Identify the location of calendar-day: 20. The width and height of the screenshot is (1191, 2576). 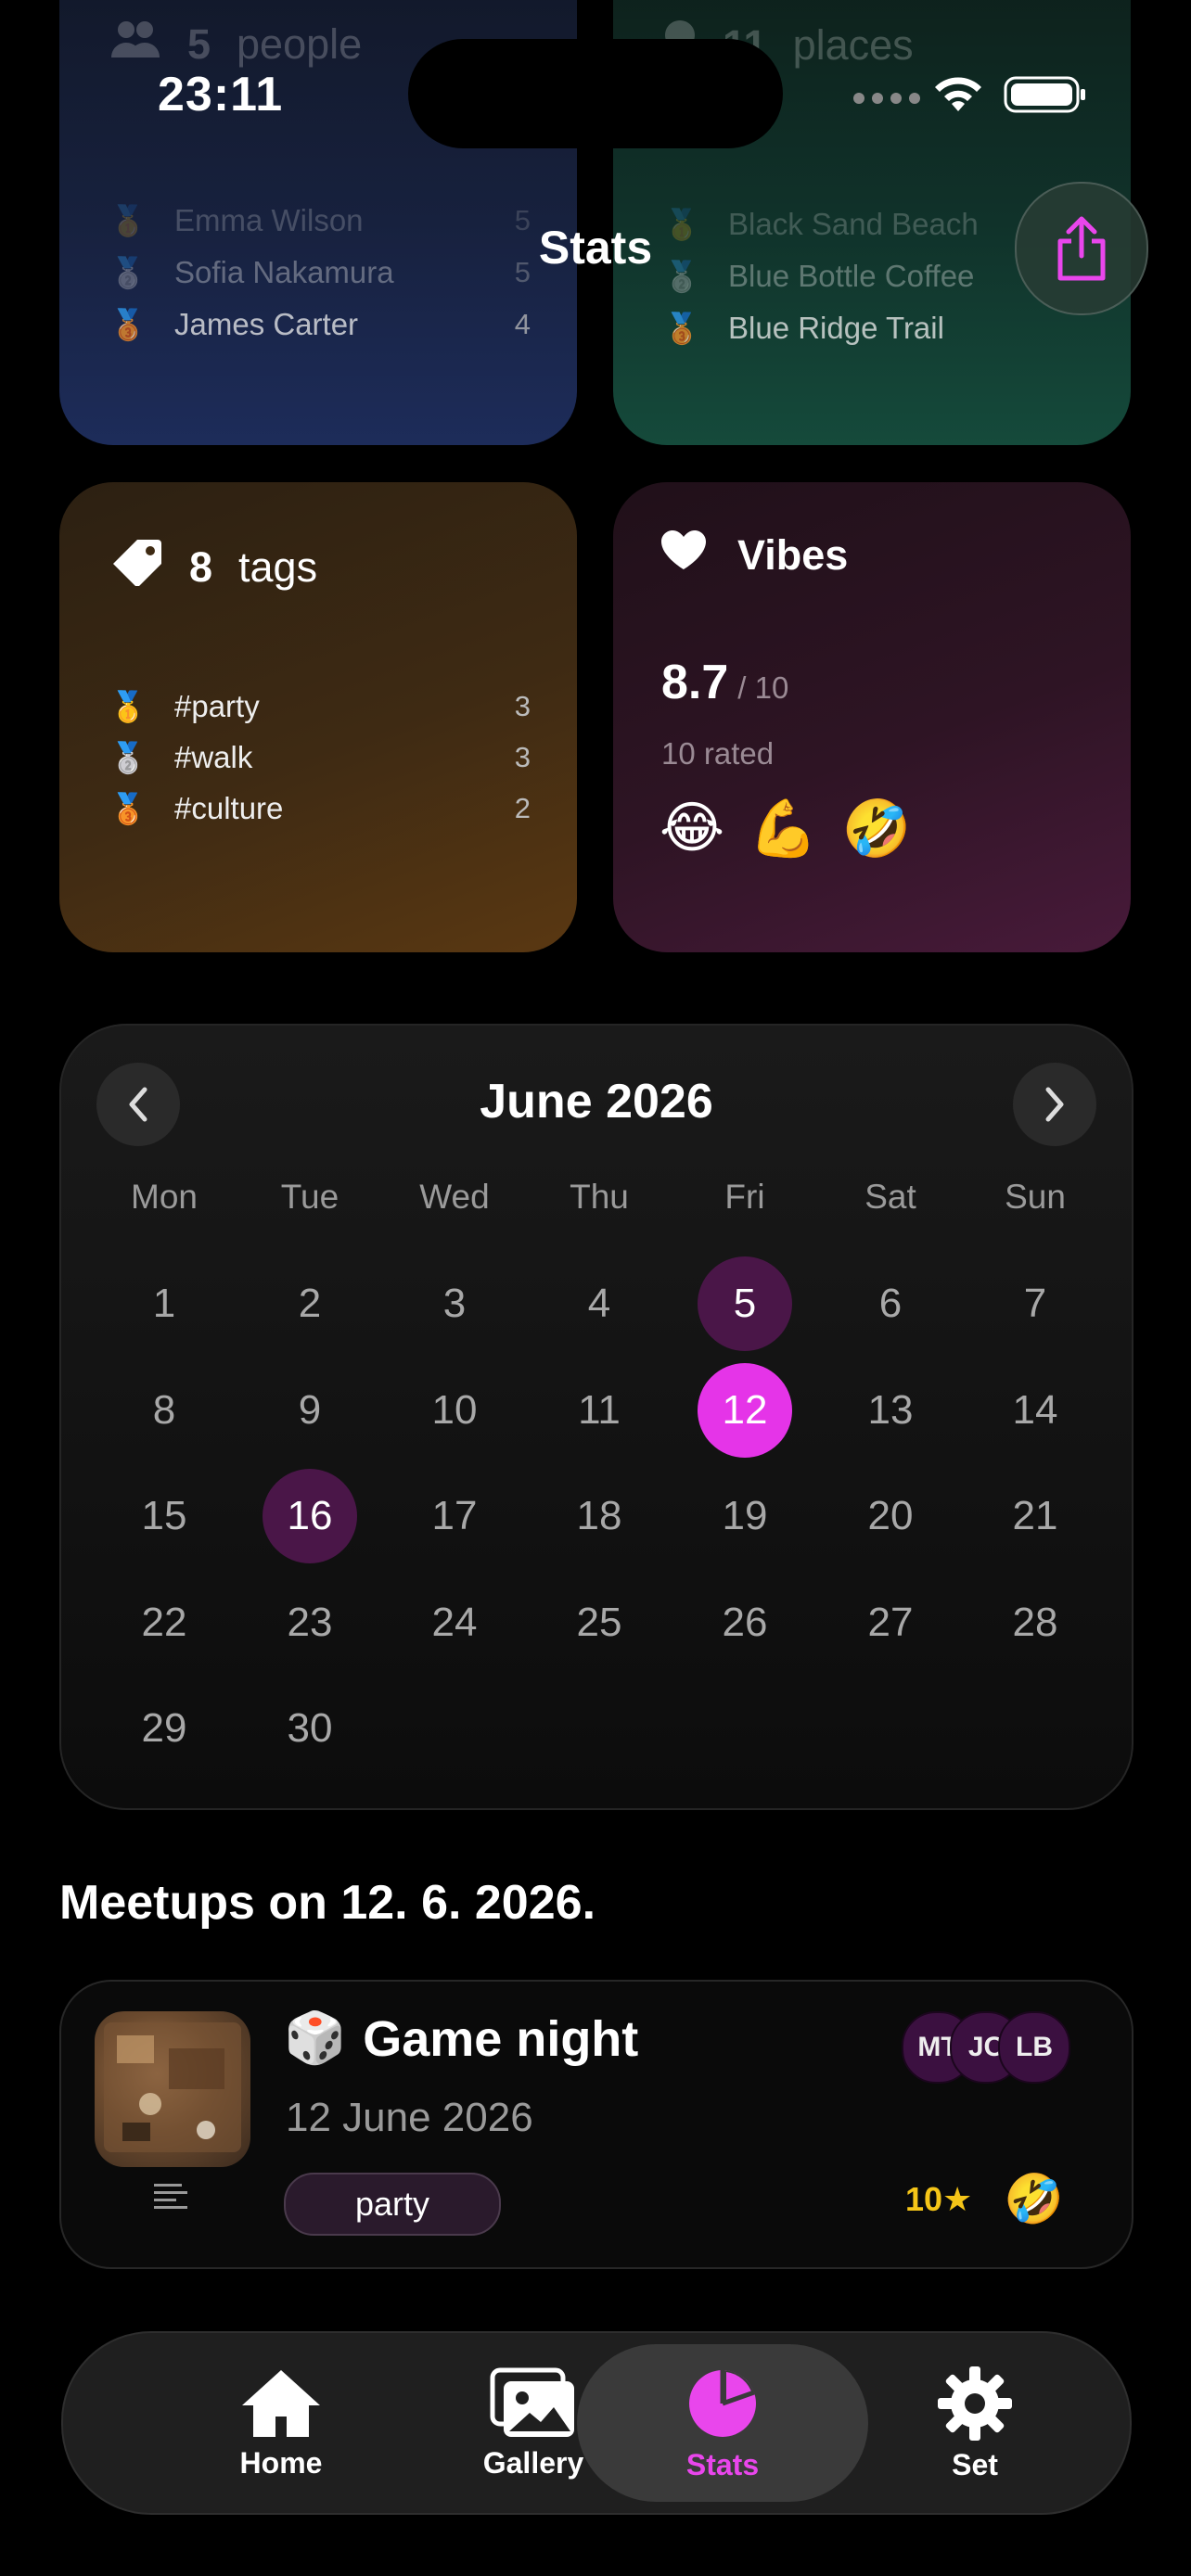
(890, 1516).